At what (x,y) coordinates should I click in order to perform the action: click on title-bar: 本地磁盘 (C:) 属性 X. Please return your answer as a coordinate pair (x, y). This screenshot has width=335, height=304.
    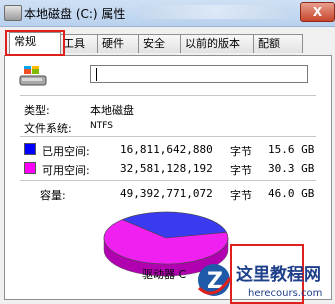
    Looking at the image, I should click on (167, 13).